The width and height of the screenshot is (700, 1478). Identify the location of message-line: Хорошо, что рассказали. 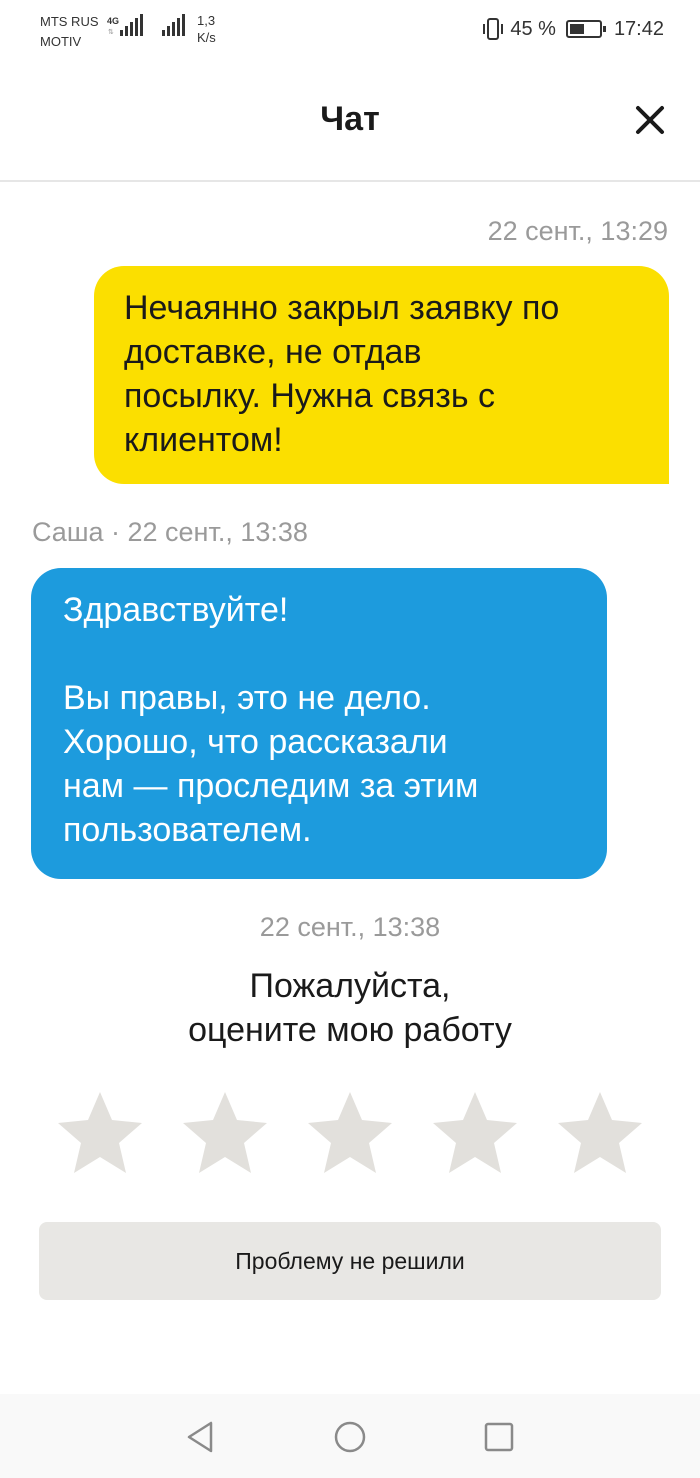
(255, 742).